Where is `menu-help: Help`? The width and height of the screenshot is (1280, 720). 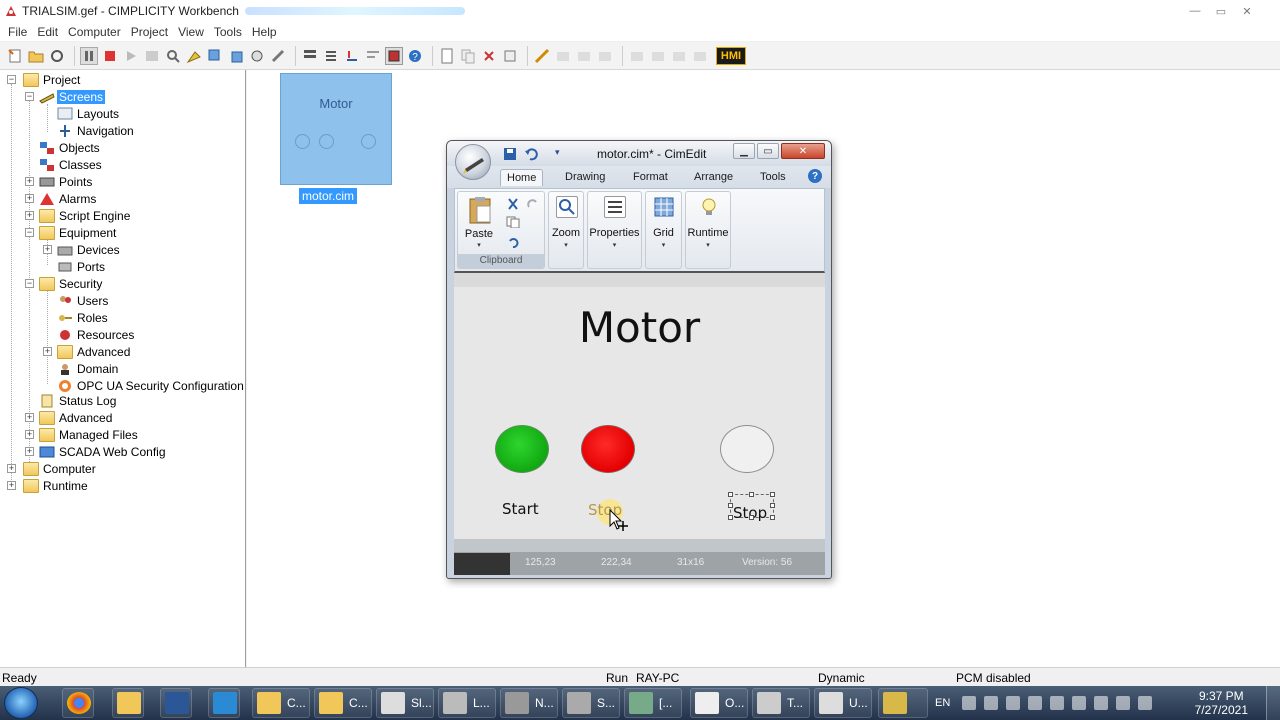 menu-help: Help is located at coordinates (264, 32).